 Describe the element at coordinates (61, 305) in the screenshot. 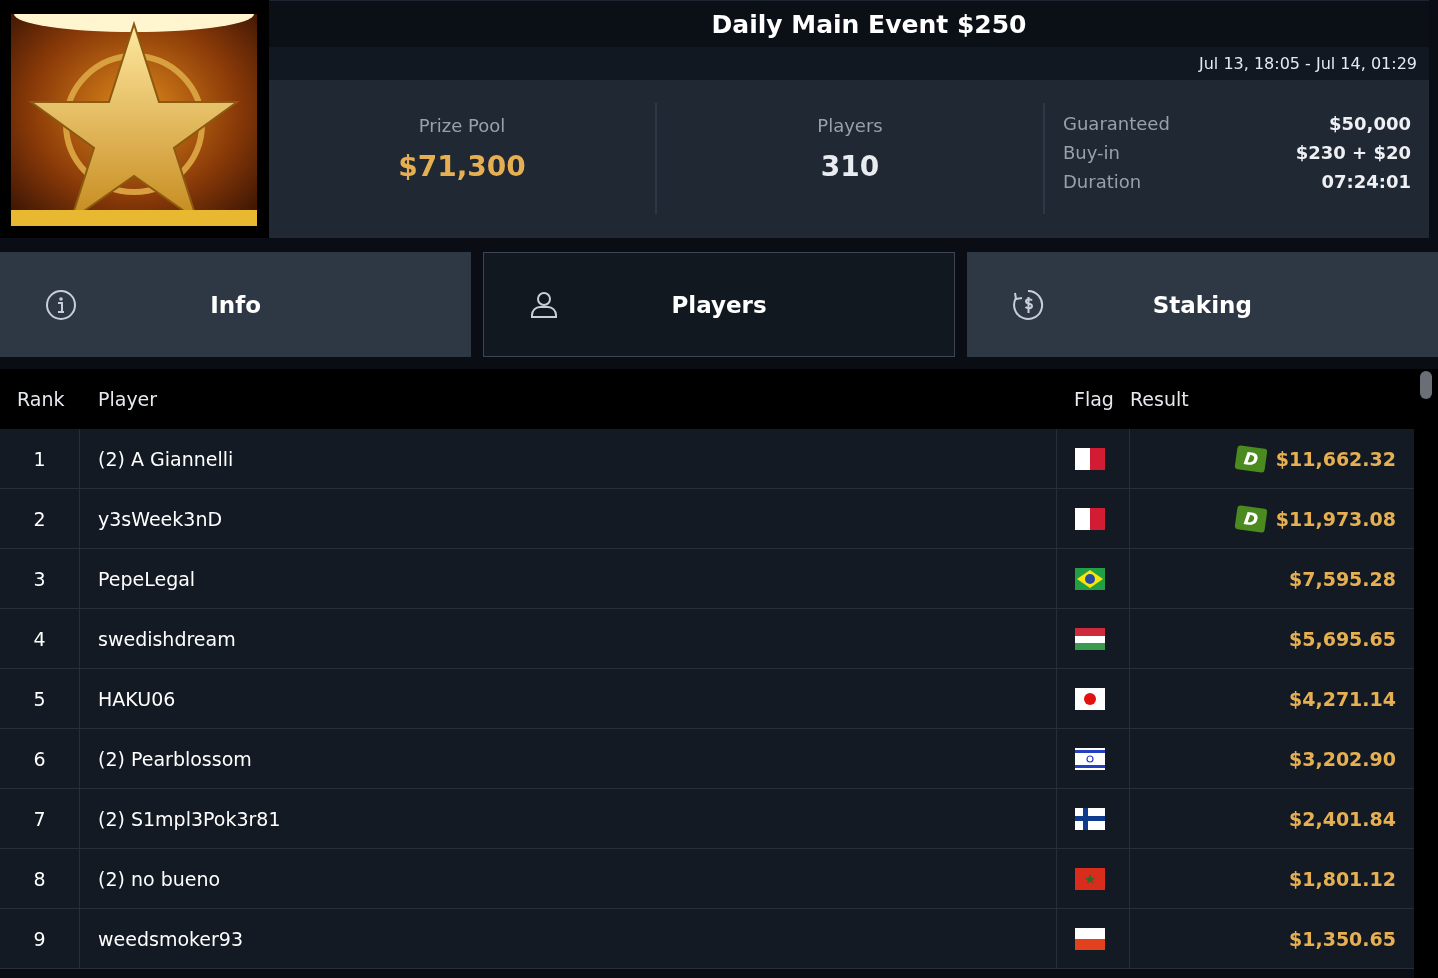

I see `info-icon` at that location.